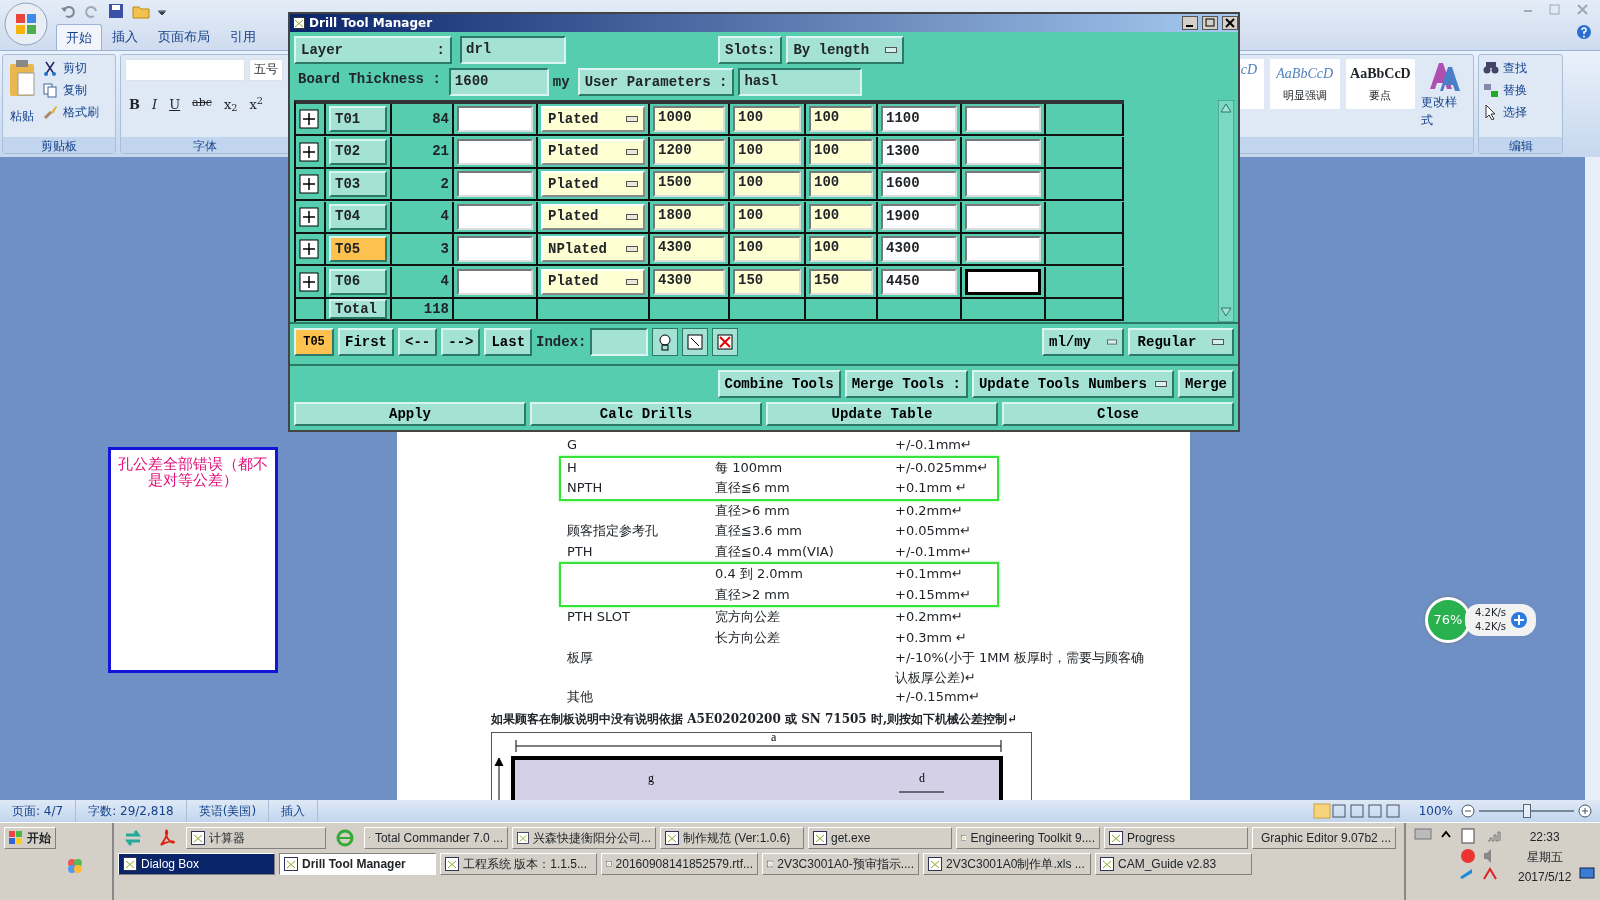 Image resolution: width=1600 pixels, height=900 pixels. I want to click on ribbon-tab: 引用, so click(243, 36).